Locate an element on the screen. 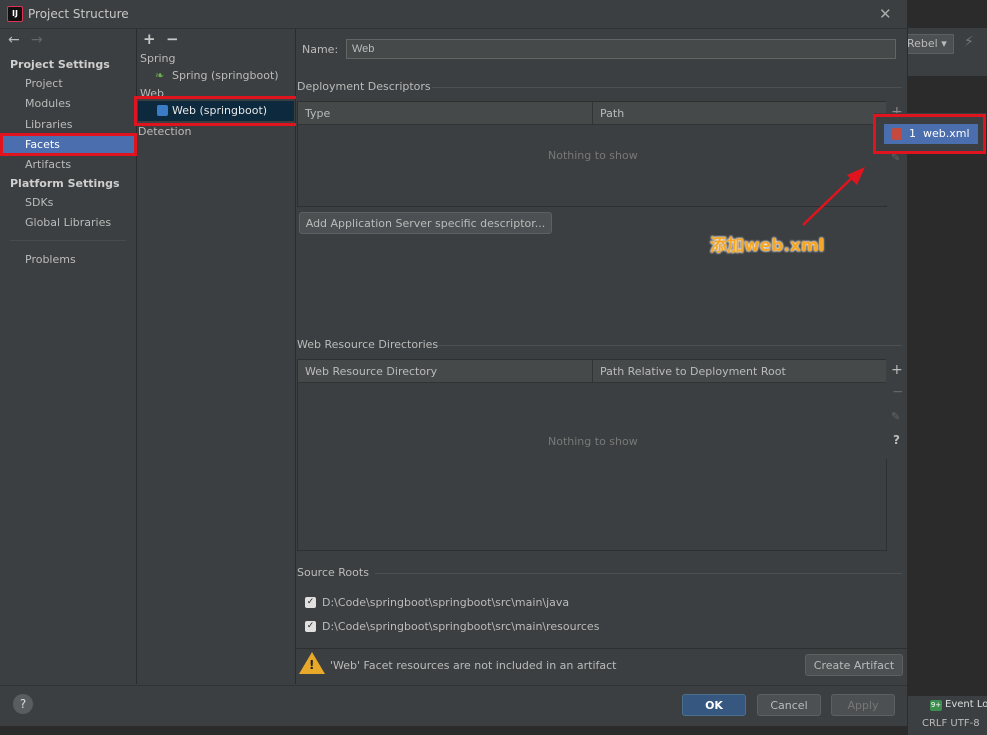 This screenshot has height=735, width=987. cancel-button: Cancel is located at coordinates (789, 705).